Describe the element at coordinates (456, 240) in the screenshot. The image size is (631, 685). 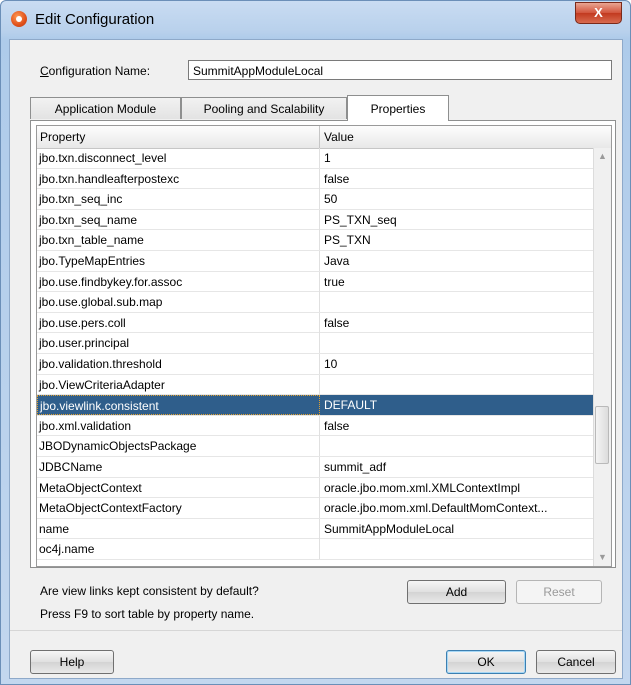
I see `property-value-cell: PS_TXN` at that location.